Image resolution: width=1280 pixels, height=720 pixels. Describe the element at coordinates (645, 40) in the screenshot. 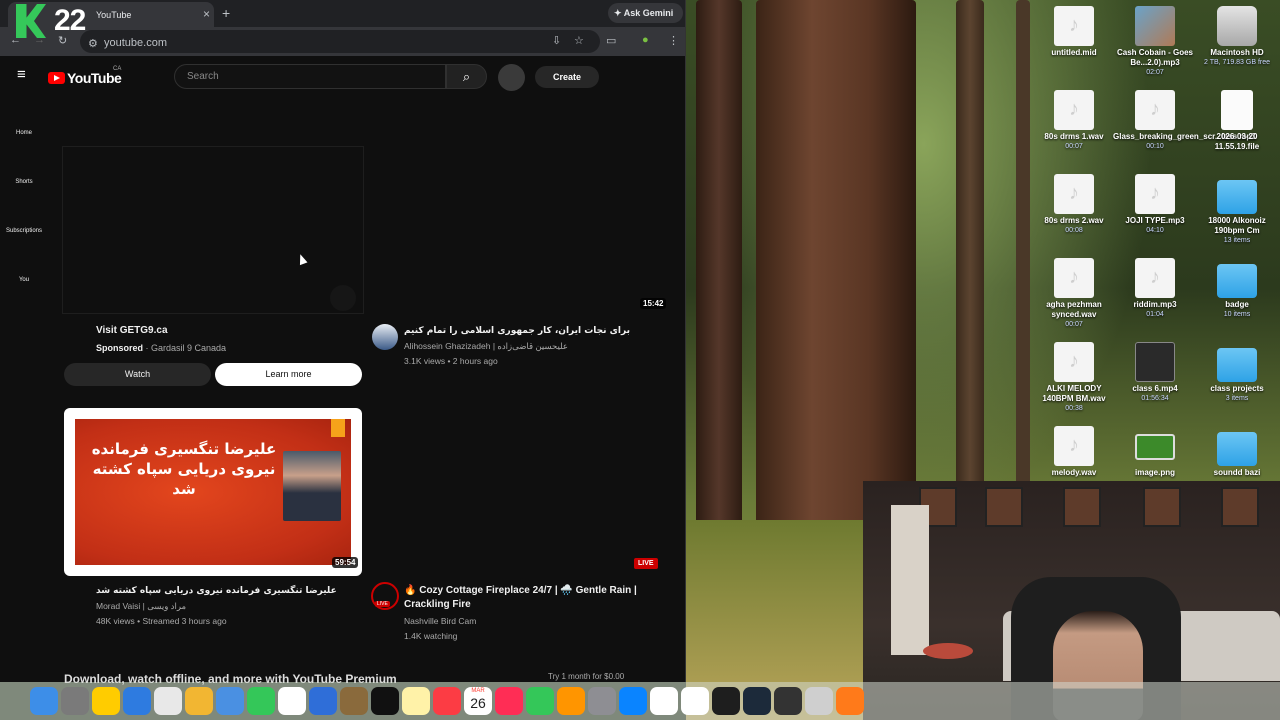

I see `extension-icon: ●` at that location.